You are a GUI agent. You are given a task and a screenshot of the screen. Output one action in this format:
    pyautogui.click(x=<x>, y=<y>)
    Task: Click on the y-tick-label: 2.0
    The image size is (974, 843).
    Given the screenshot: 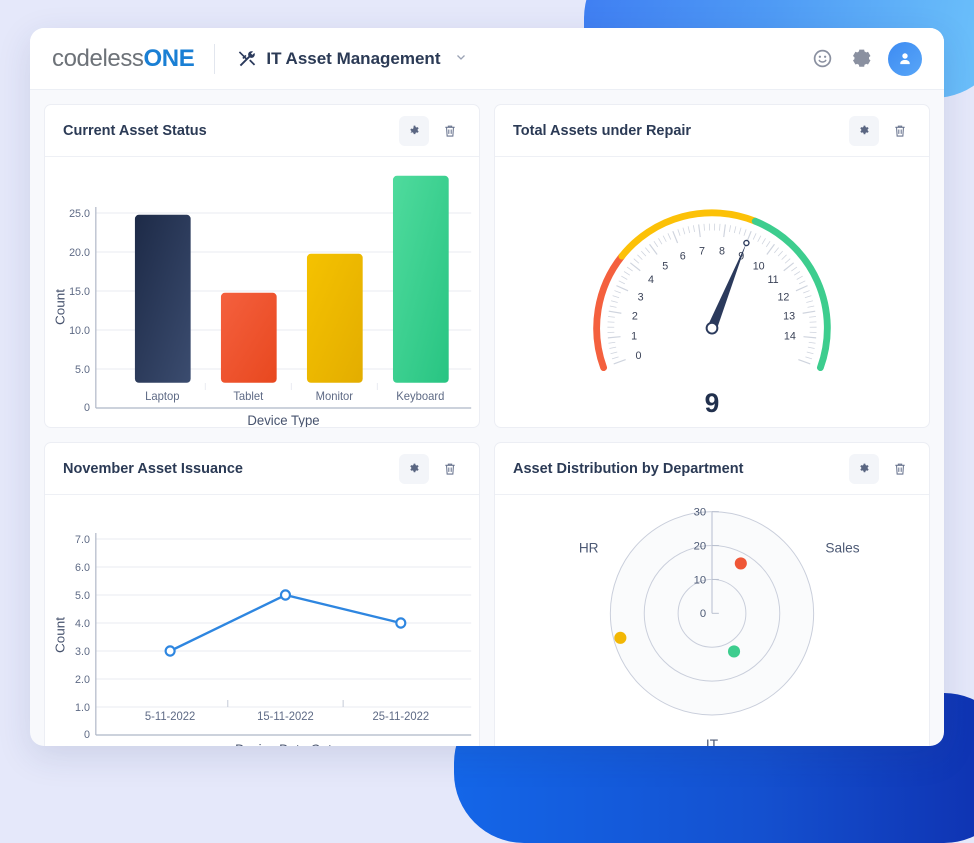 What is the action you would take?
    pyautogui.click(x=82, y=680)
    